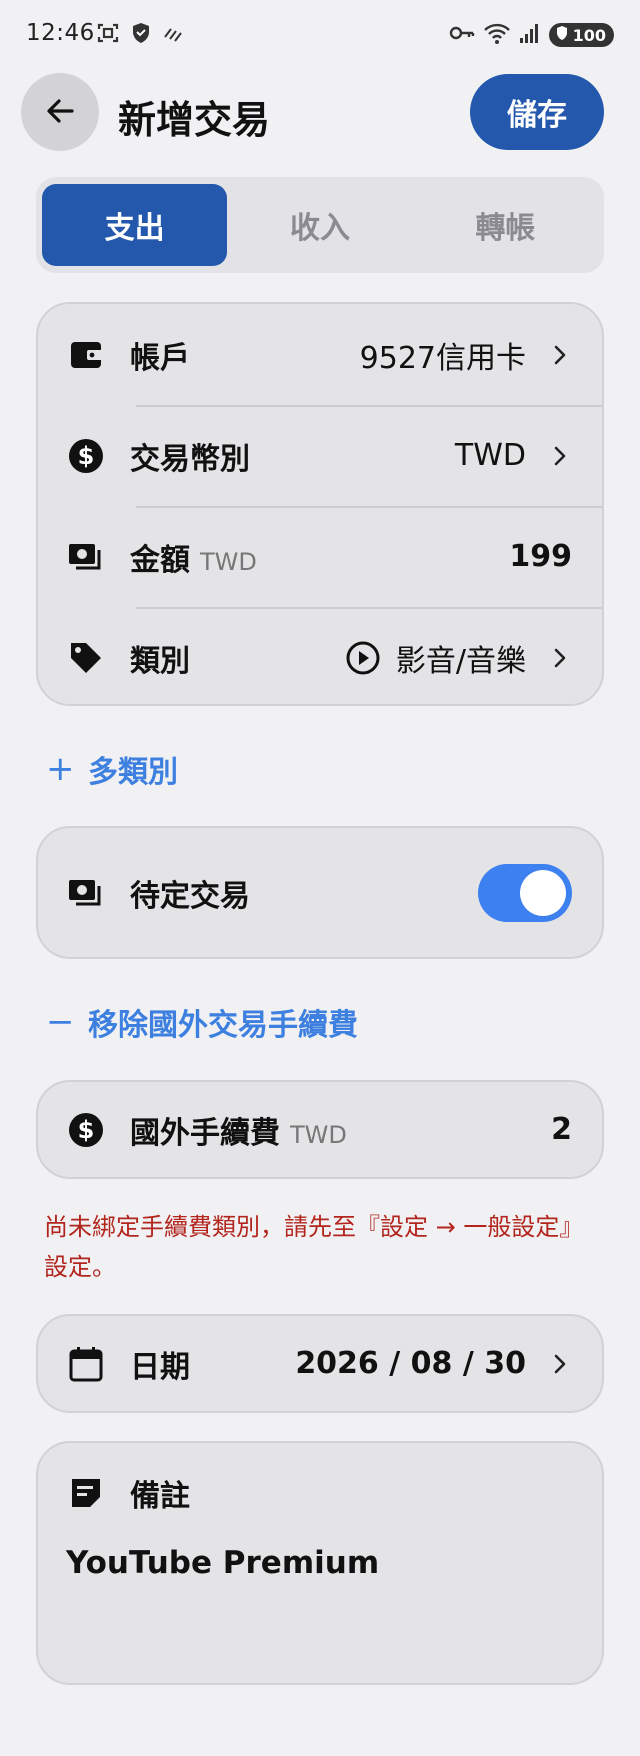  I want to click on back-button, so click(60, 112).